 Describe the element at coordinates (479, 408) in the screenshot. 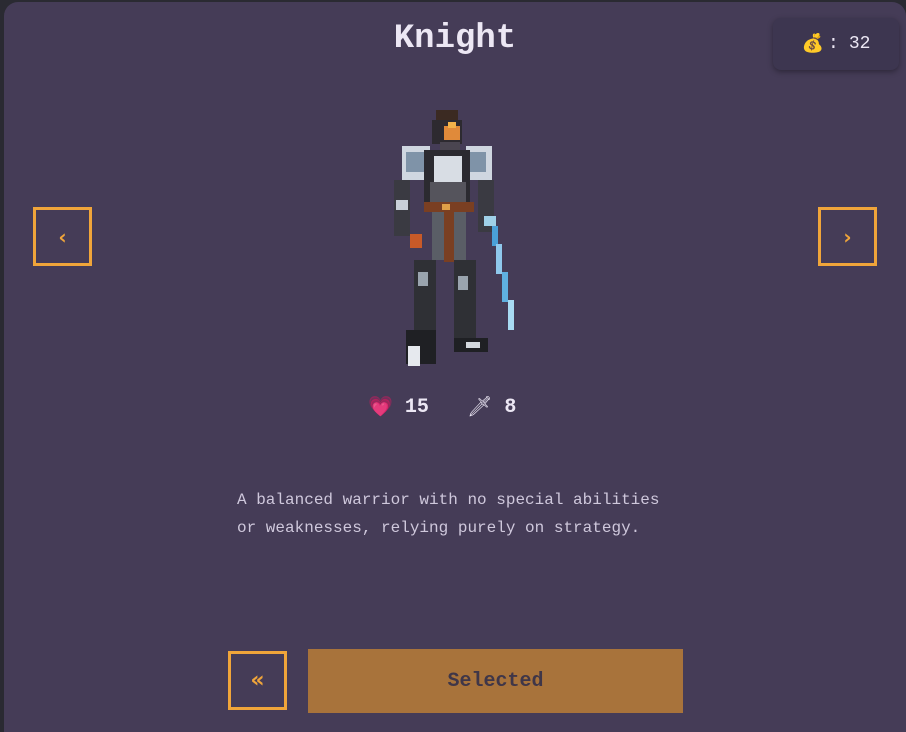

I see `dagger-icon: 🗡` at that location.